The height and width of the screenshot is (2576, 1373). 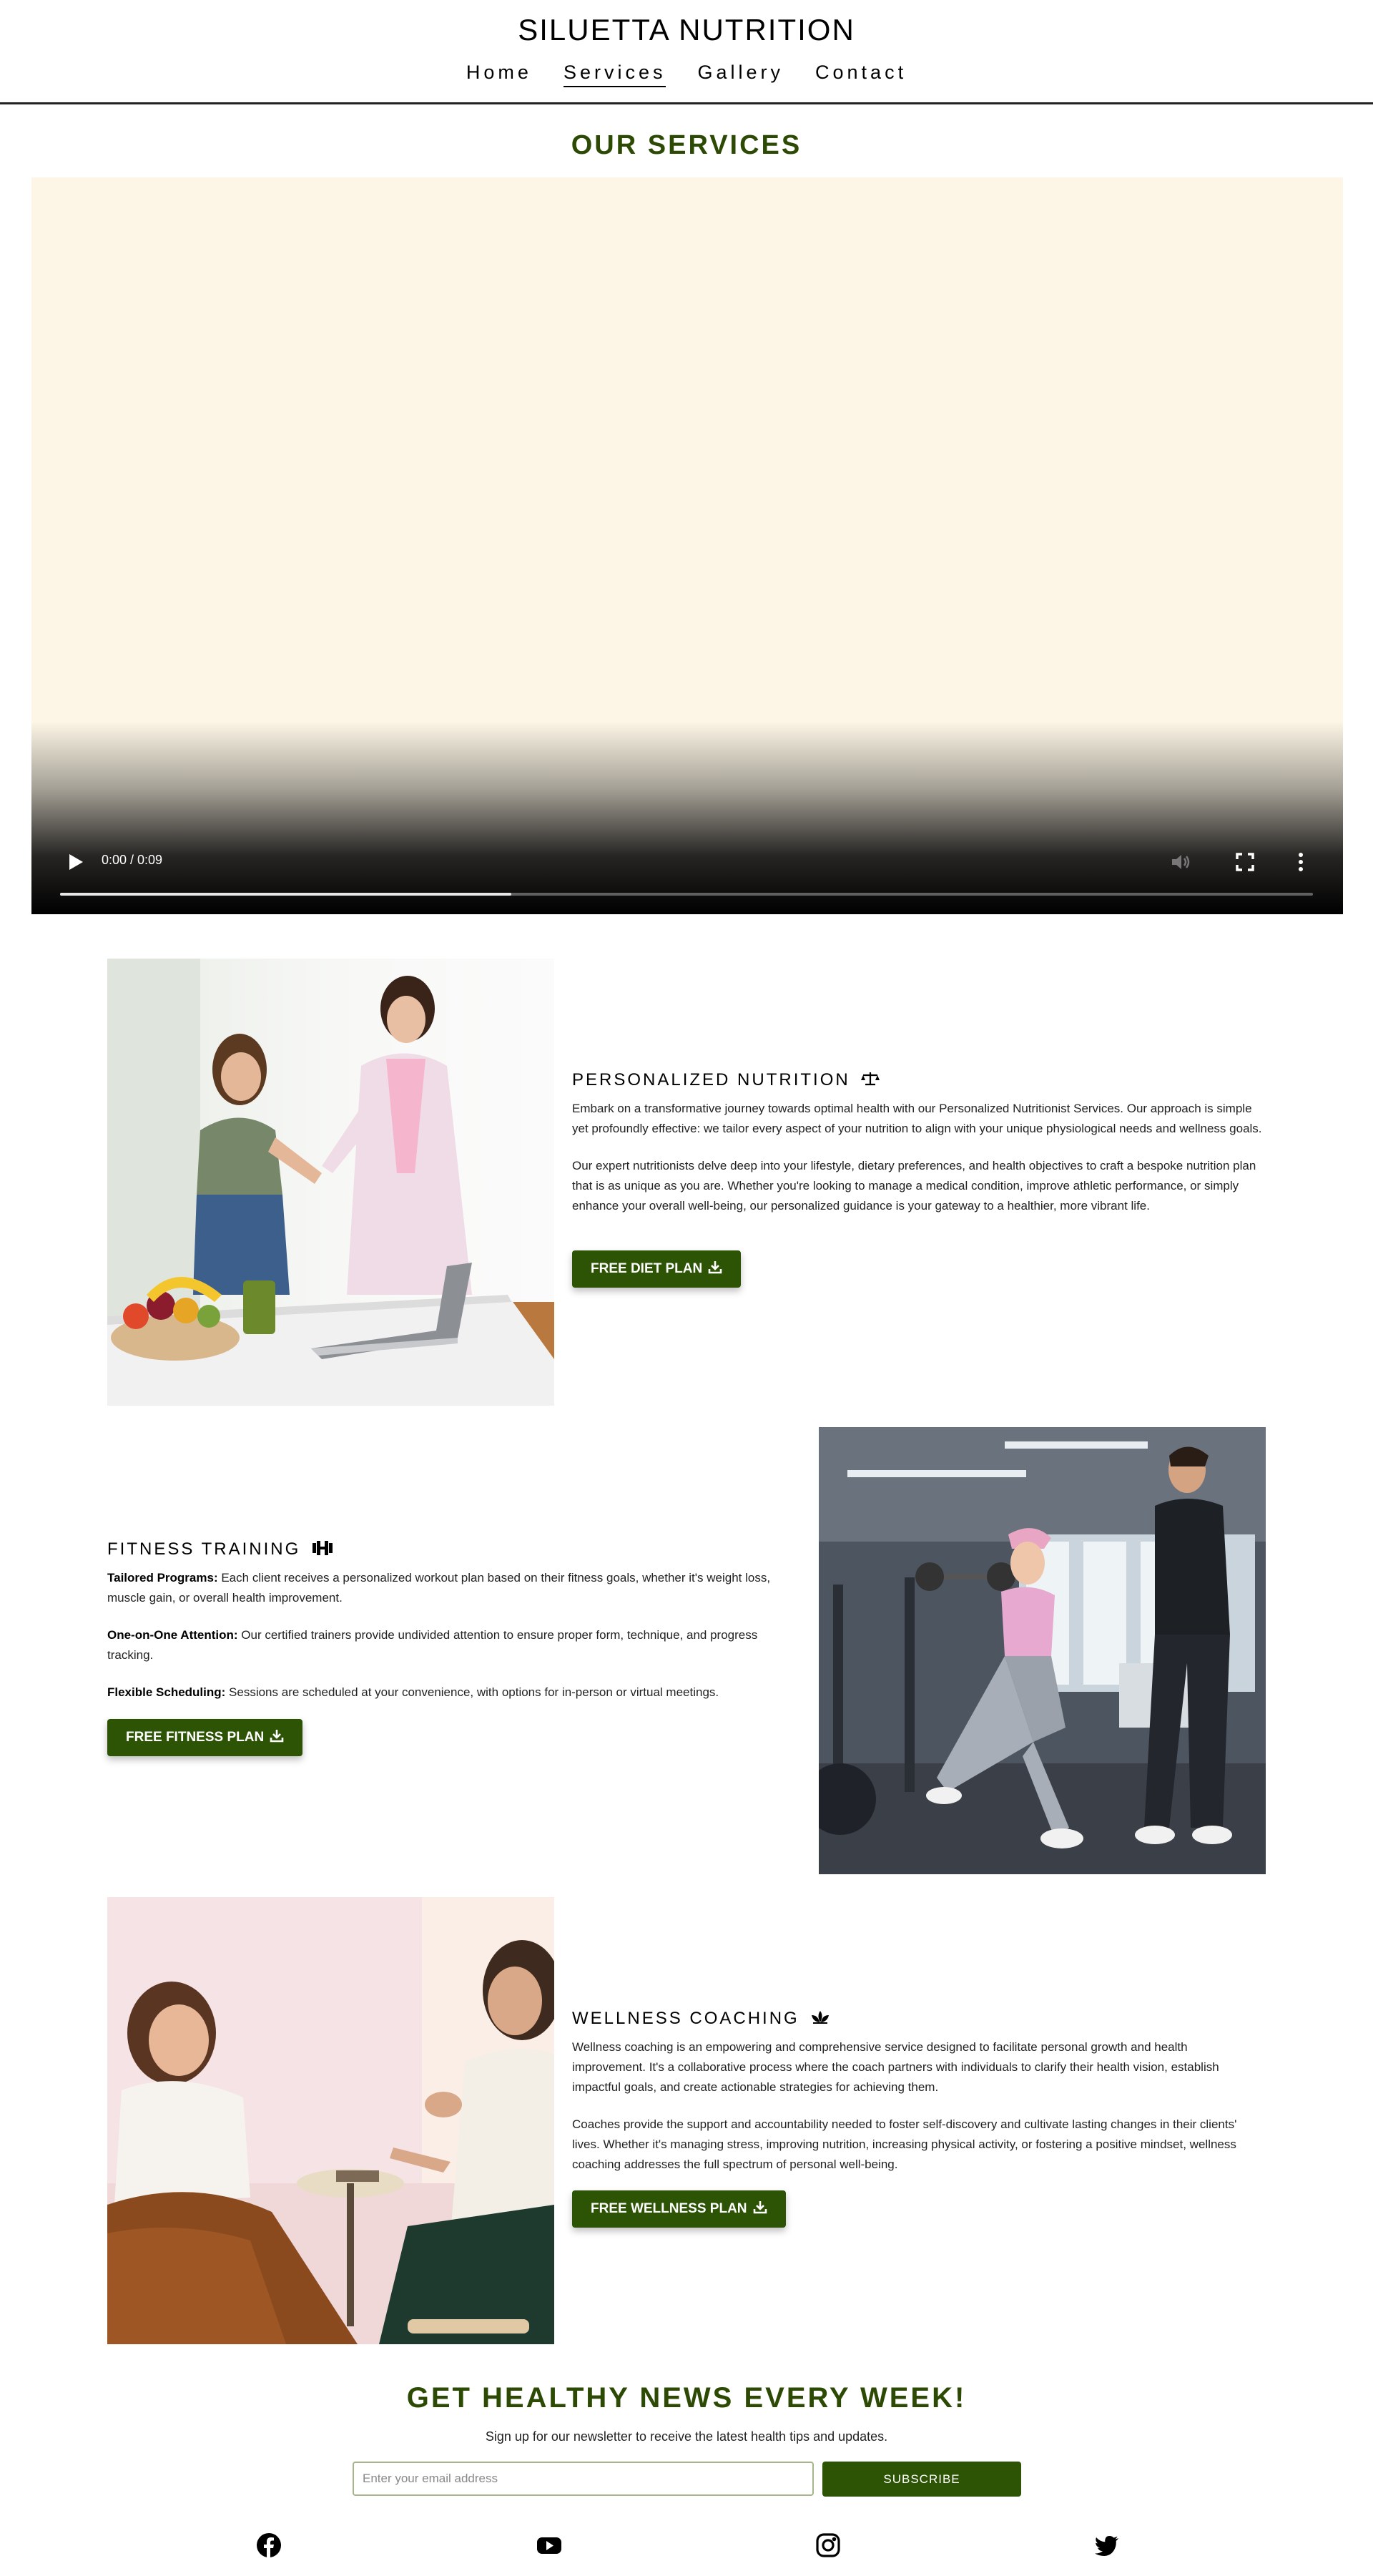 What do you see at coordinates (269, 2545) in the screenshot?
I see `facebook-icon` at bounding box center [269, 2545].